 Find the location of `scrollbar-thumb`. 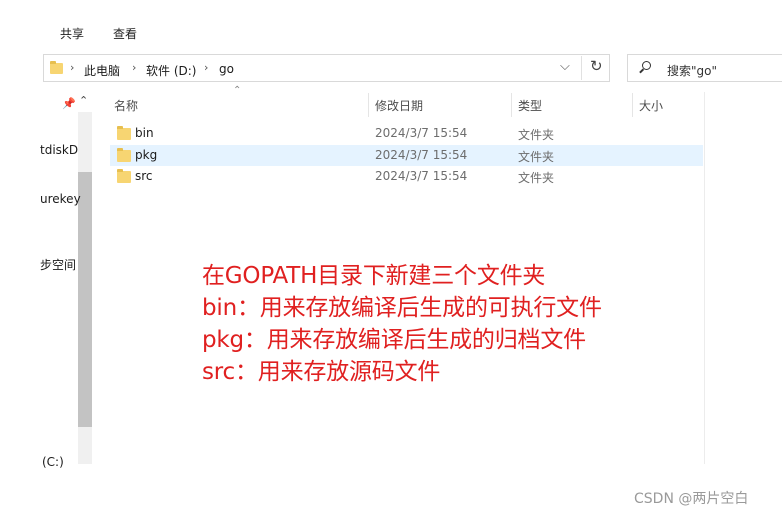

scrollbar-thumb is located at coordinates (85, 299).